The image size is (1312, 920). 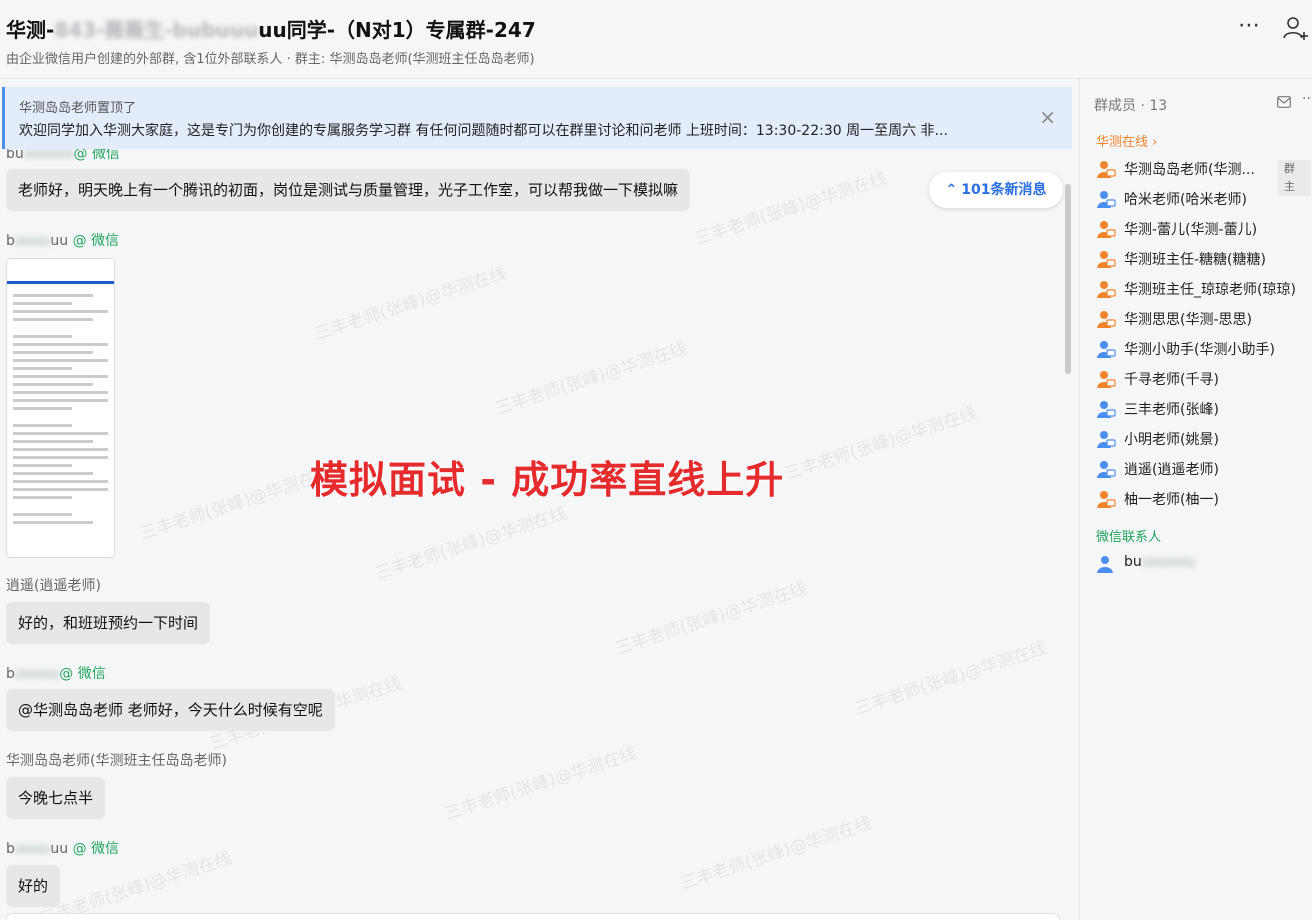 What do you see at coordinates (1171, 440) in the screenshot?
I see `member-name: 小明老师(姚景)` at bounding box center [1171, 440].